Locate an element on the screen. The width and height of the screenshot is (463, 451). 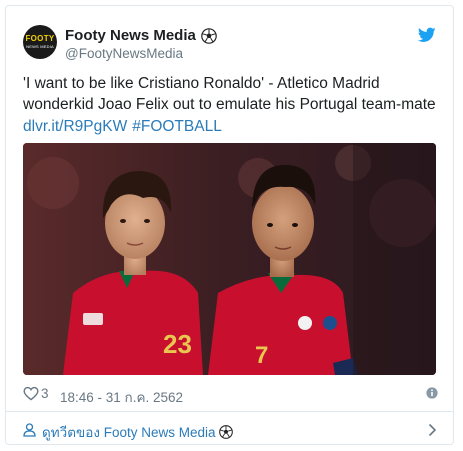
account-name-row: Footy News Media is located at coordinates (141, 35).